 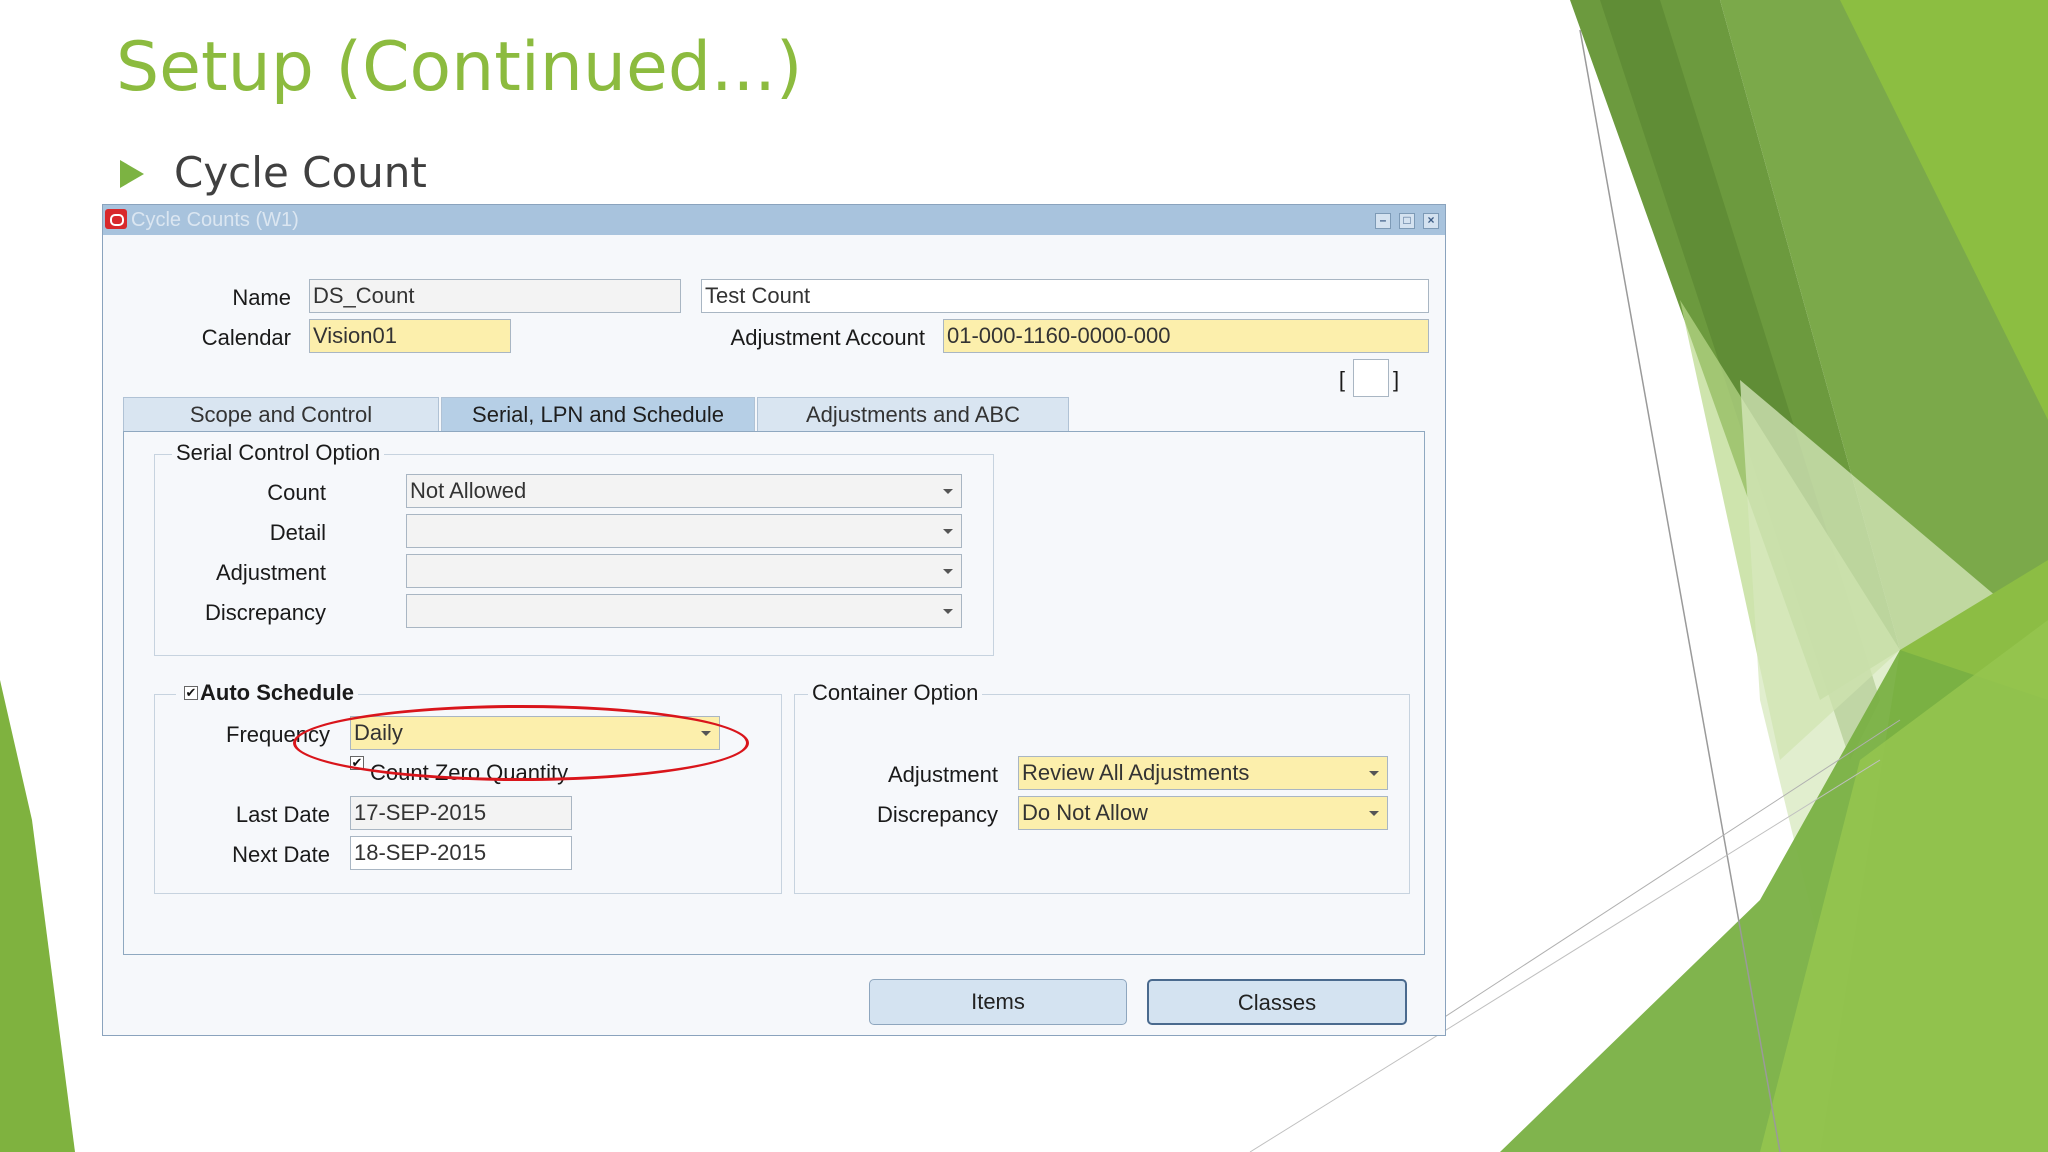 I want to click on next-date-field: 18-SEP-2015, so click(x=461, y=853).